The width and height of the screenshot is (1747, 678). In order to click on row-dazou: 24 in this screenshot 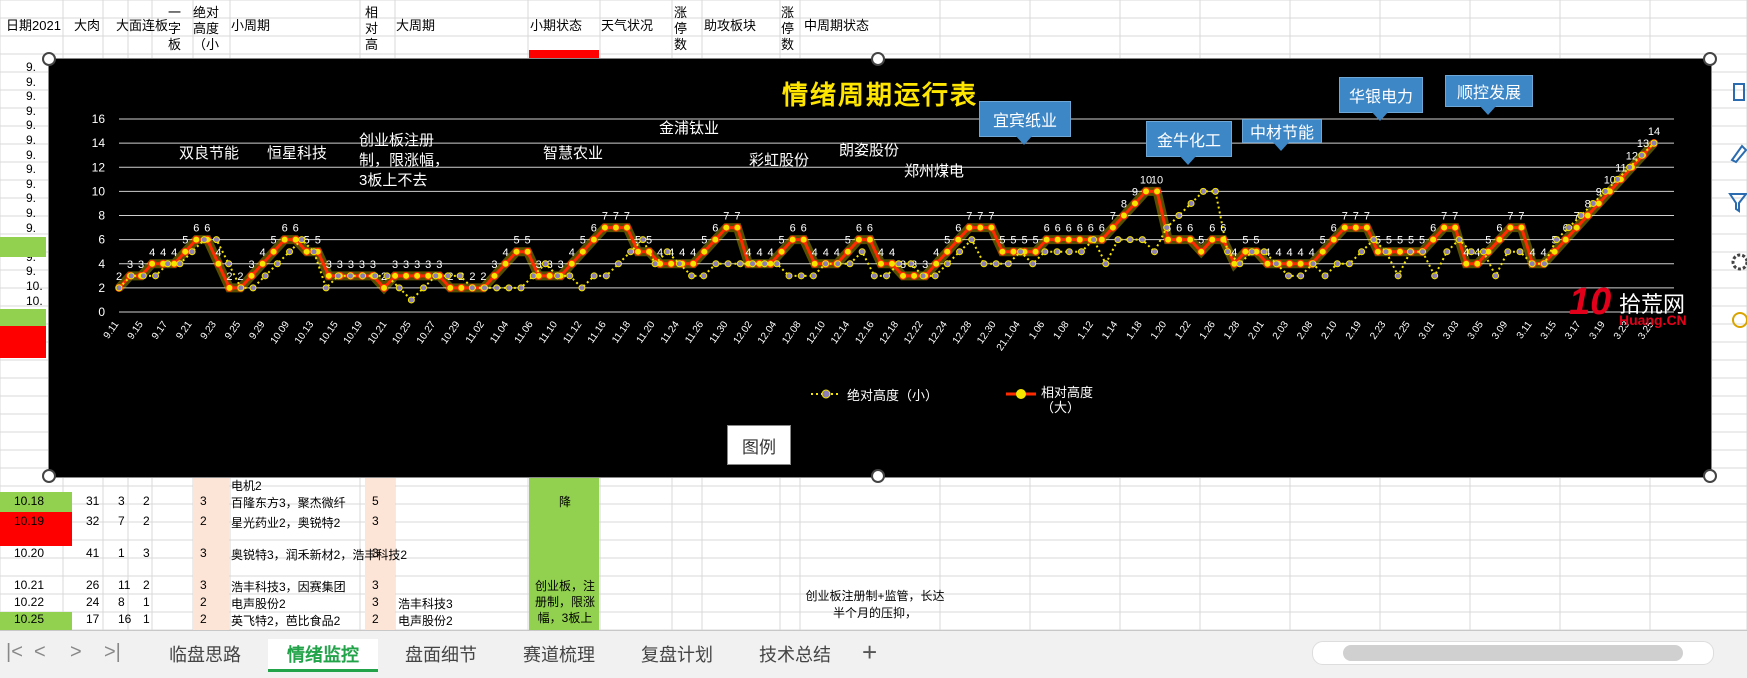, I will do `click(92, 602)`.